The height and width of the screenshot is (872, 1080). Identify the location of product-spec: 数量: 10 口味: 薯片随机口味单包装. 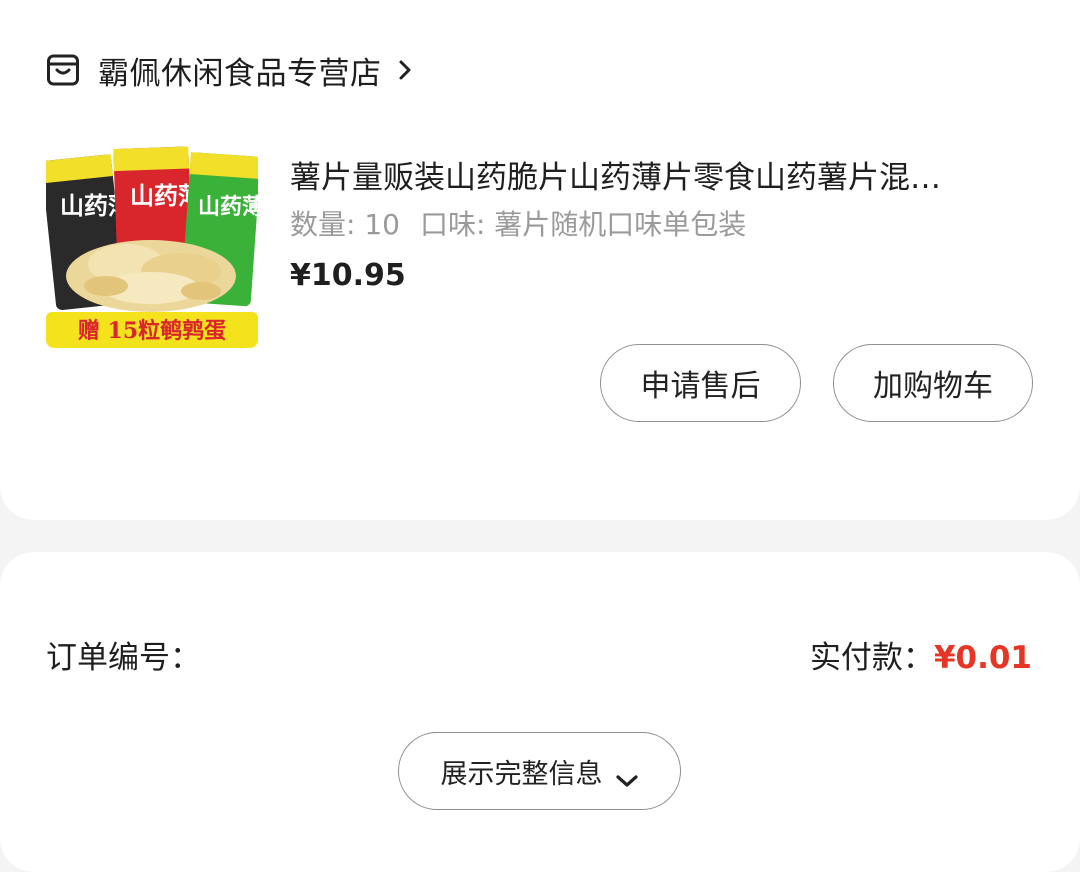
(518, 223).